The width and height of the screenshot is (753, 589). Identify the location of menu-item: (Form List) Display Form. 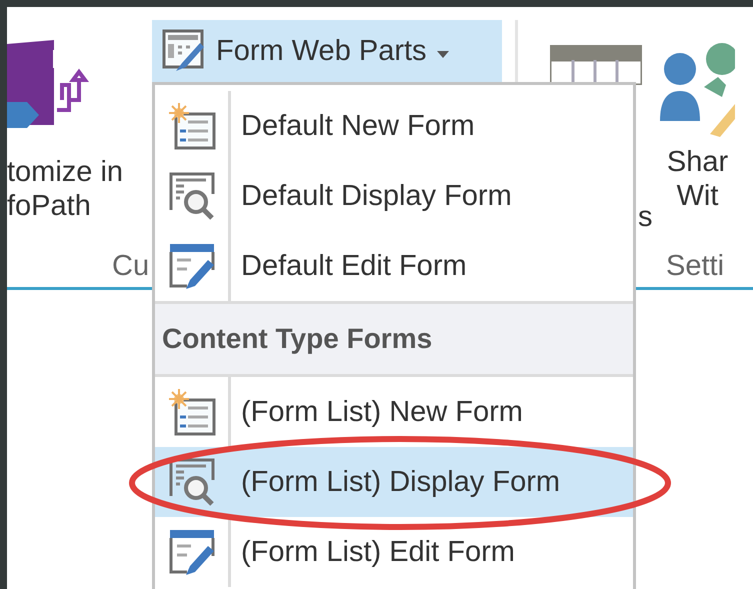
(394, 482).